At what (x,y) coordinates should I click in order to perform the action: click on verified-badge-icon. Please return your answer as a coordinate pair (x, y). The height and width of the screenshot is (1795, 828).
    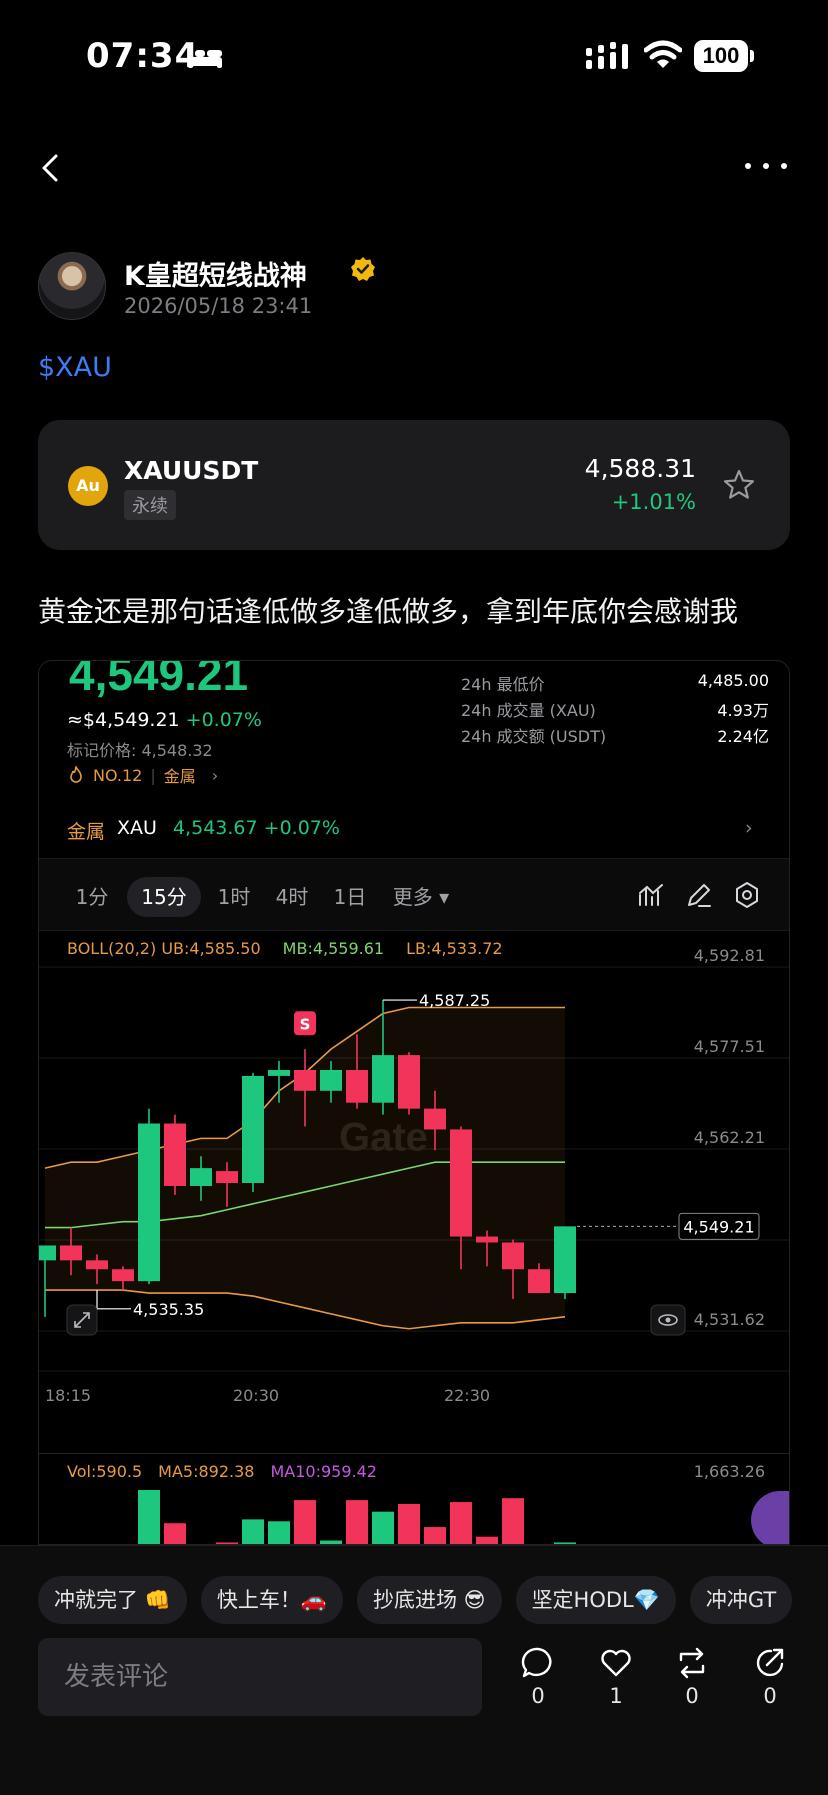
    Looking at the image, I should click on (363, 269).